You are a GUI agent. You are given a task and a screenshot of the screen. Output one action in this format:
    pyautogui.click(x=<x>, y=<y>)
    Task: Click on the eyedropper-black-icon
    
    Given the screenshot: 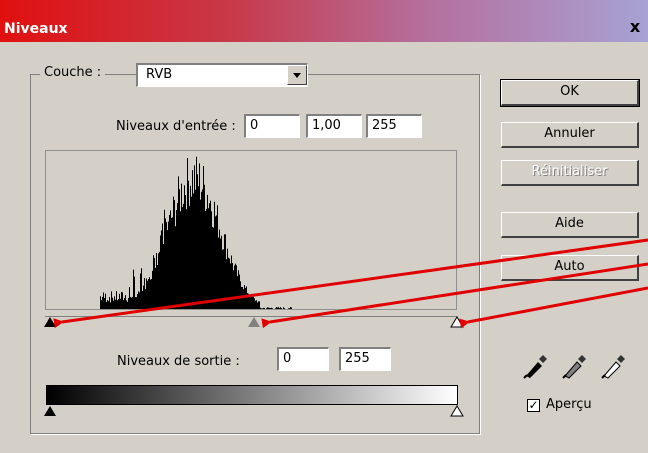 What is the action you would take?
    pyautogui.click(x=536, y=365)
    